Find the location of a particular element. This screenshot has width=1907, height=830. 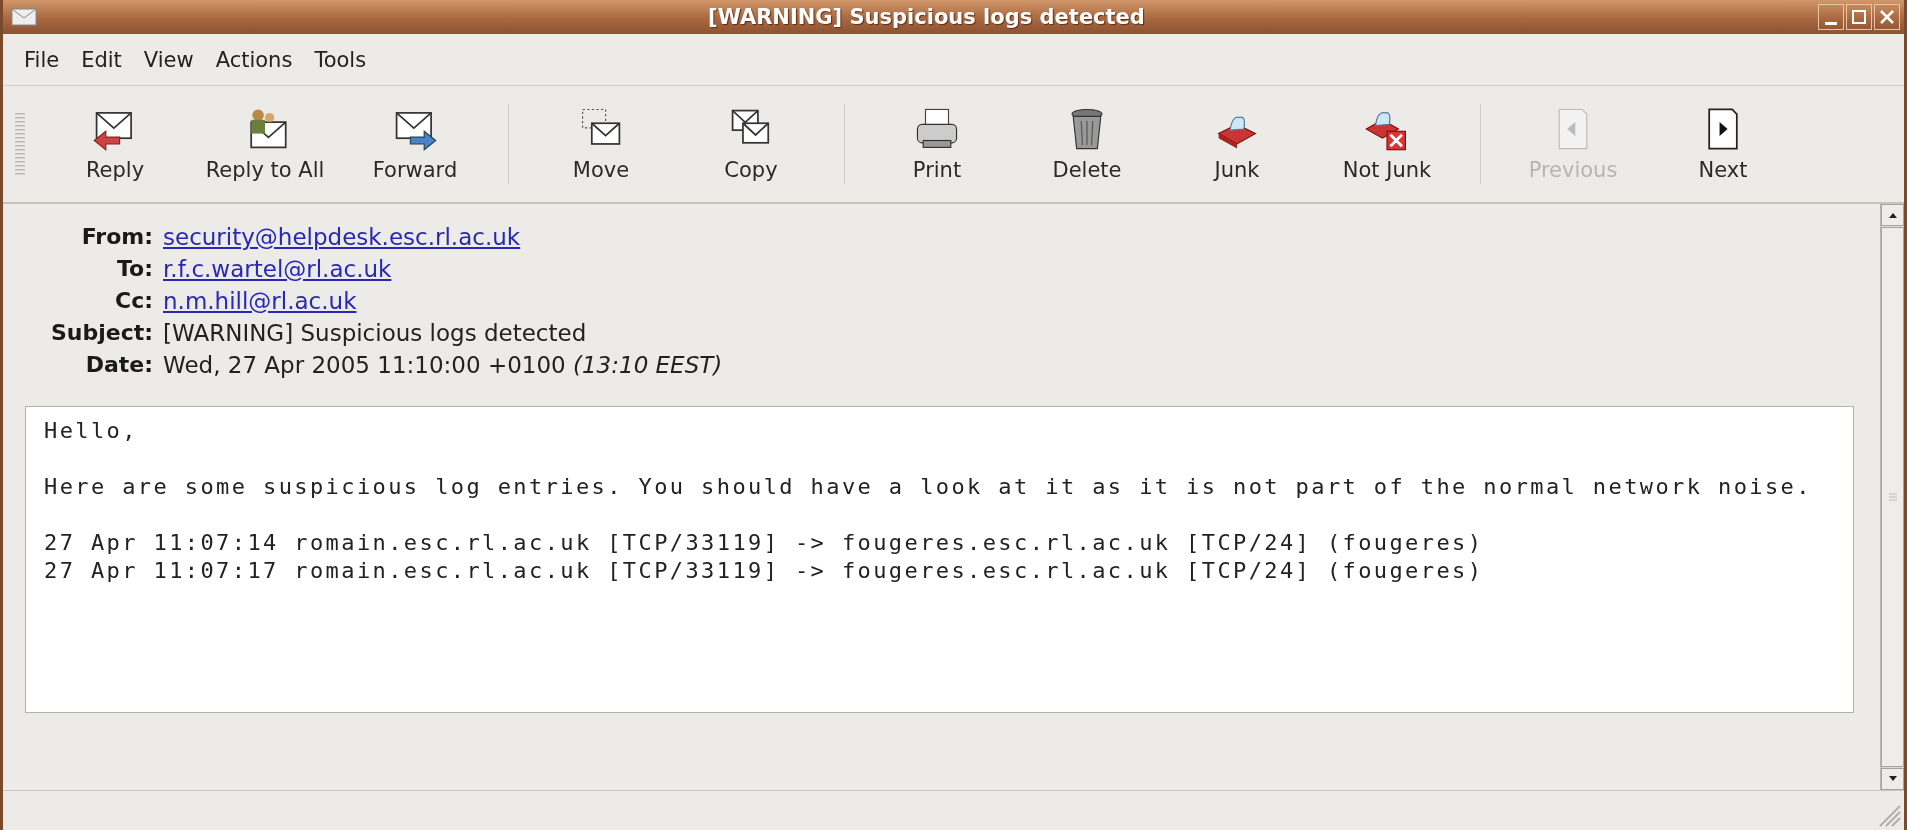

header-label: Cc: is located at coordinates (133, 301).